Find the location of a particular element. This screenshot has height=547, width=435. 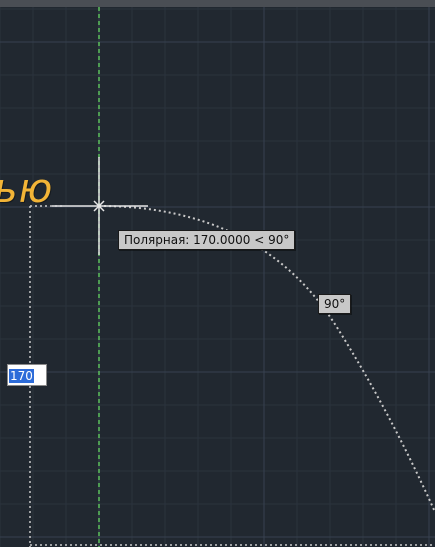

dimension-input-value: 170 is located at coordinates (21, 376).